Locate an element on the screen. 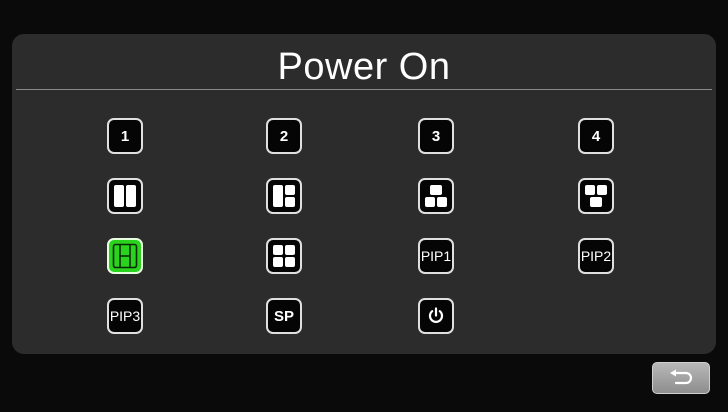  channel-3-label: 3 is located at coordinates (436, 136).